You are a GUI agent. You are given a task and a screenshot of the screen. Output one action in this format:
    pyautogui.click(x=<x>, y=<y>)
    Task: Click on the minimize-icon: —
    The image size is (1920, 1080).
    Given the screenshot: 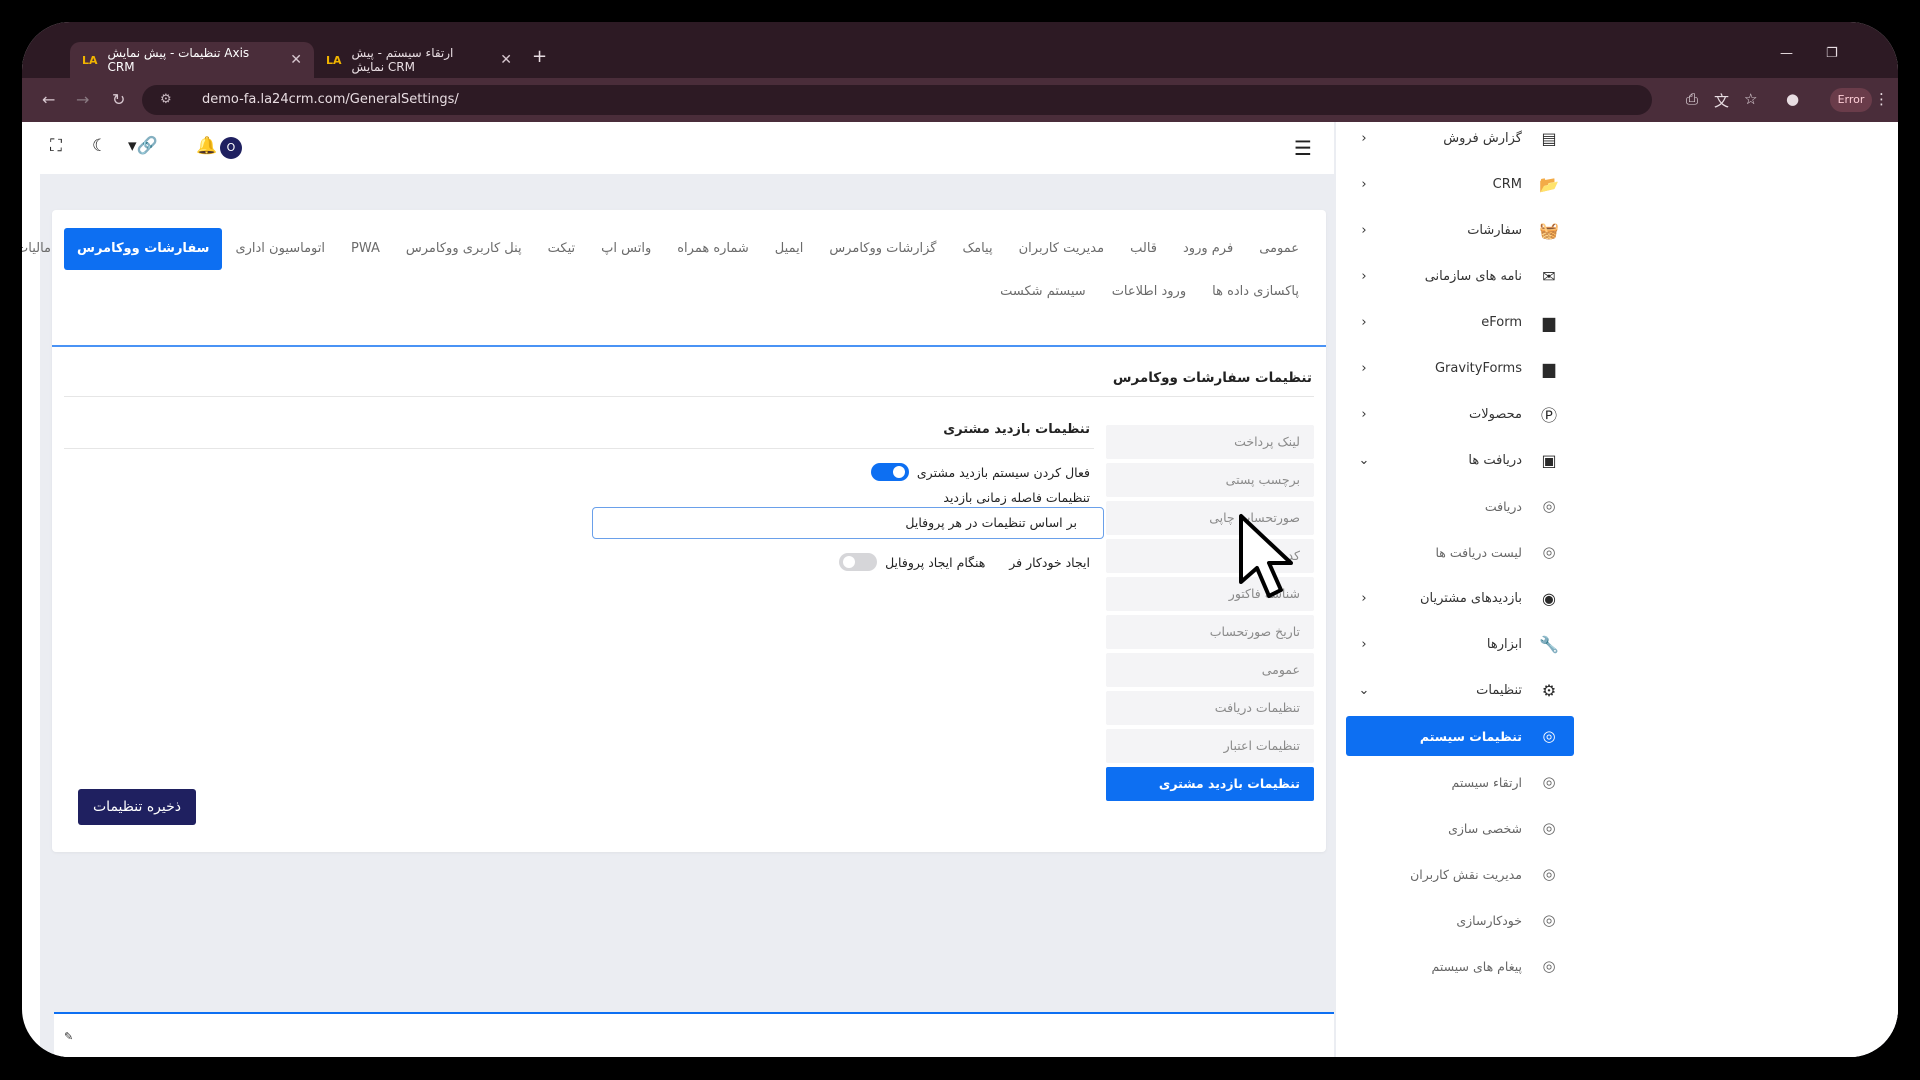 What is the action you would take?
    pyautogui.click(x=1786, y=53)
    